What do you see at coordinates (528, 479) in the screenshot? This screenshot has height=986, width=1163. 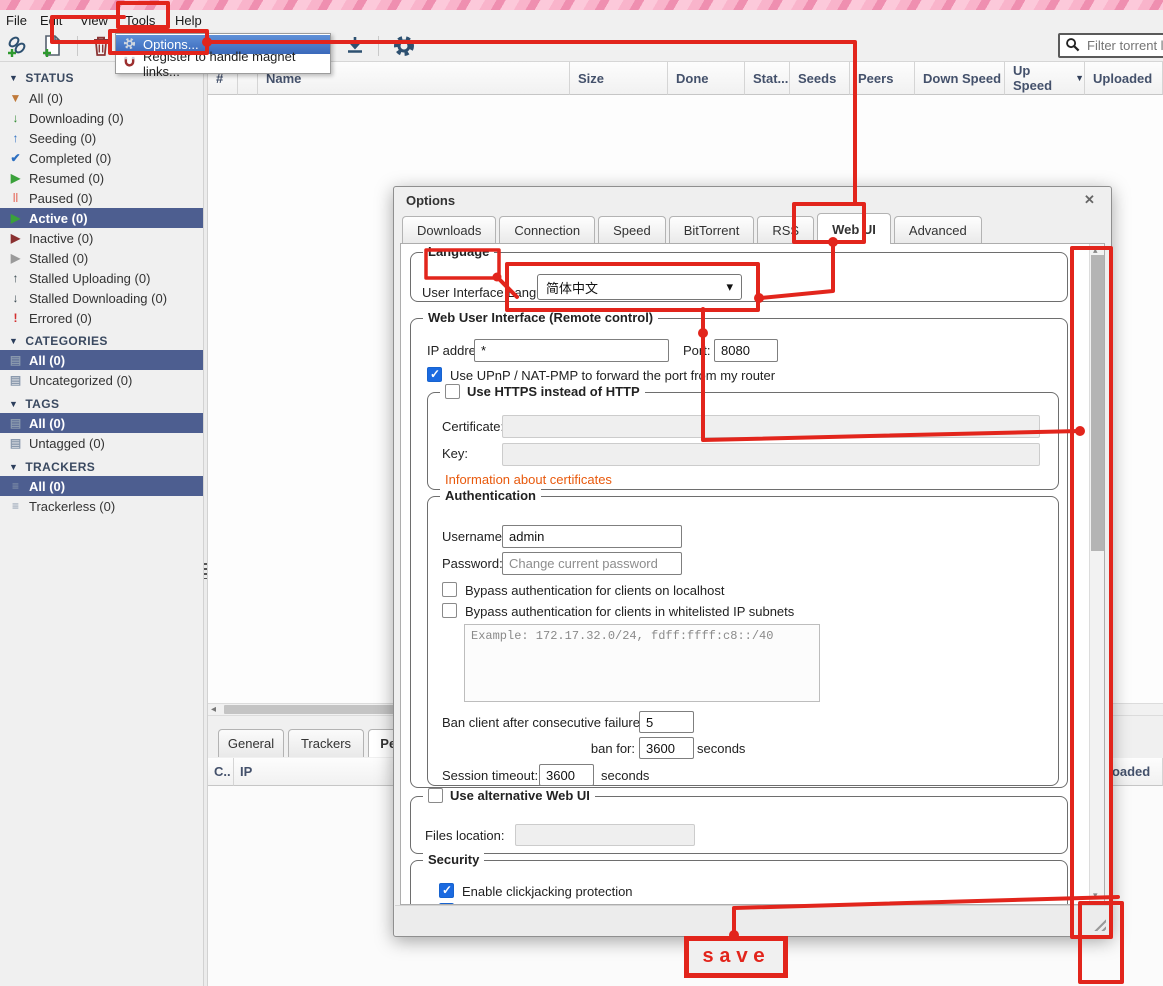 I see `certificates-info-link: Information about certificates` at bounding box center [528, 479].